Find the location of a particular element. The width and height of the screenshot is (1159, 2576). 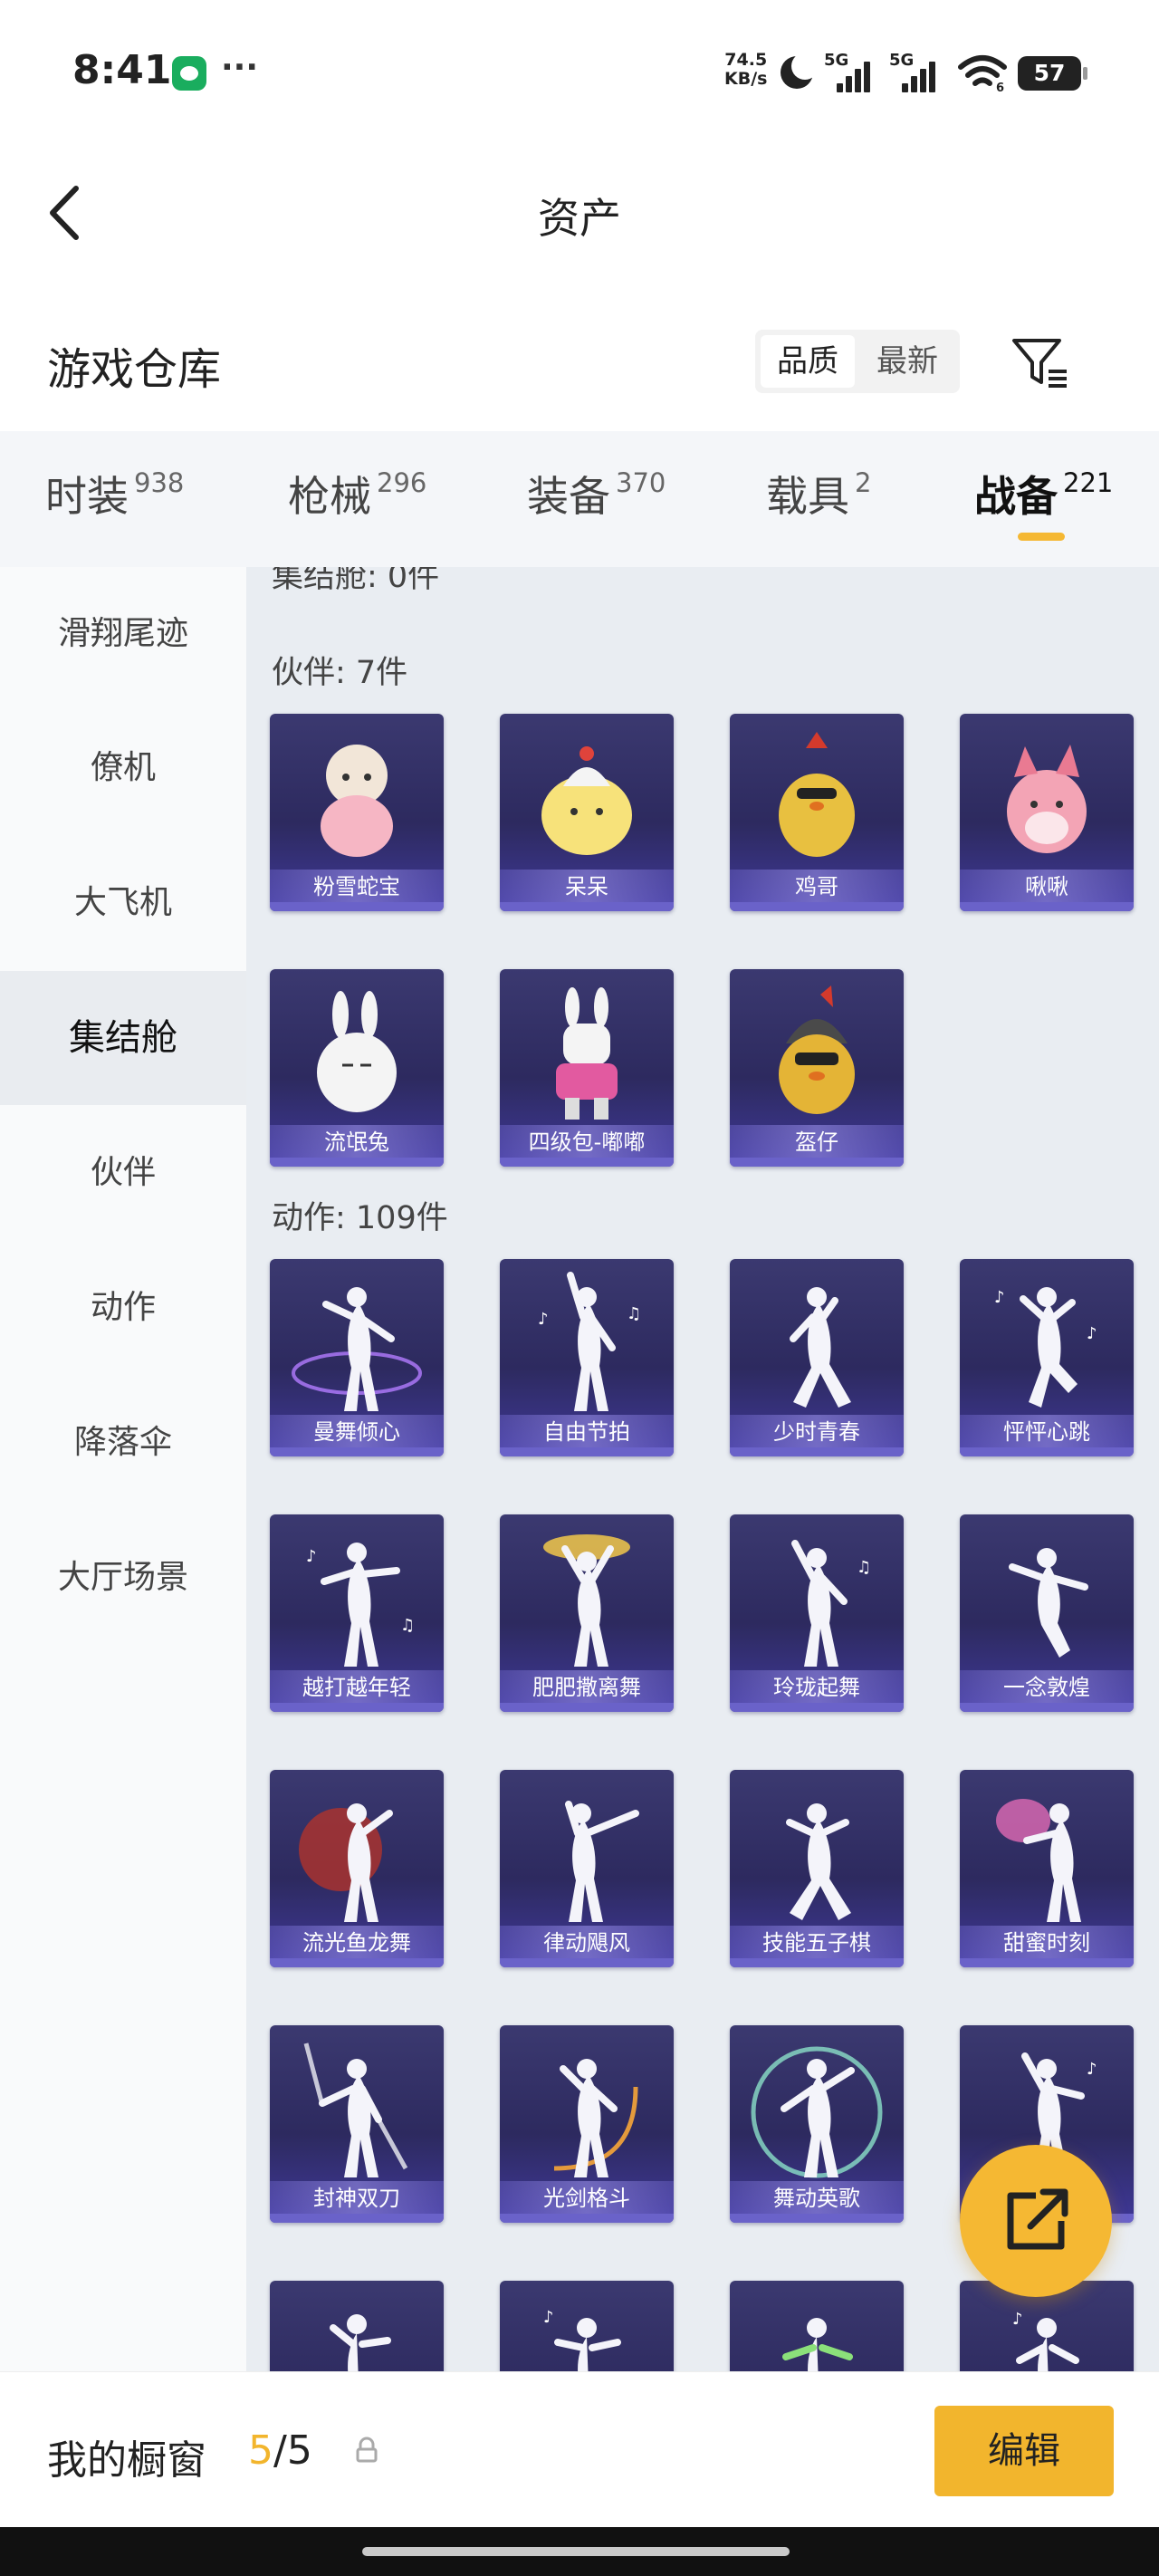

share-button is located at coordinates (1036, 2221).